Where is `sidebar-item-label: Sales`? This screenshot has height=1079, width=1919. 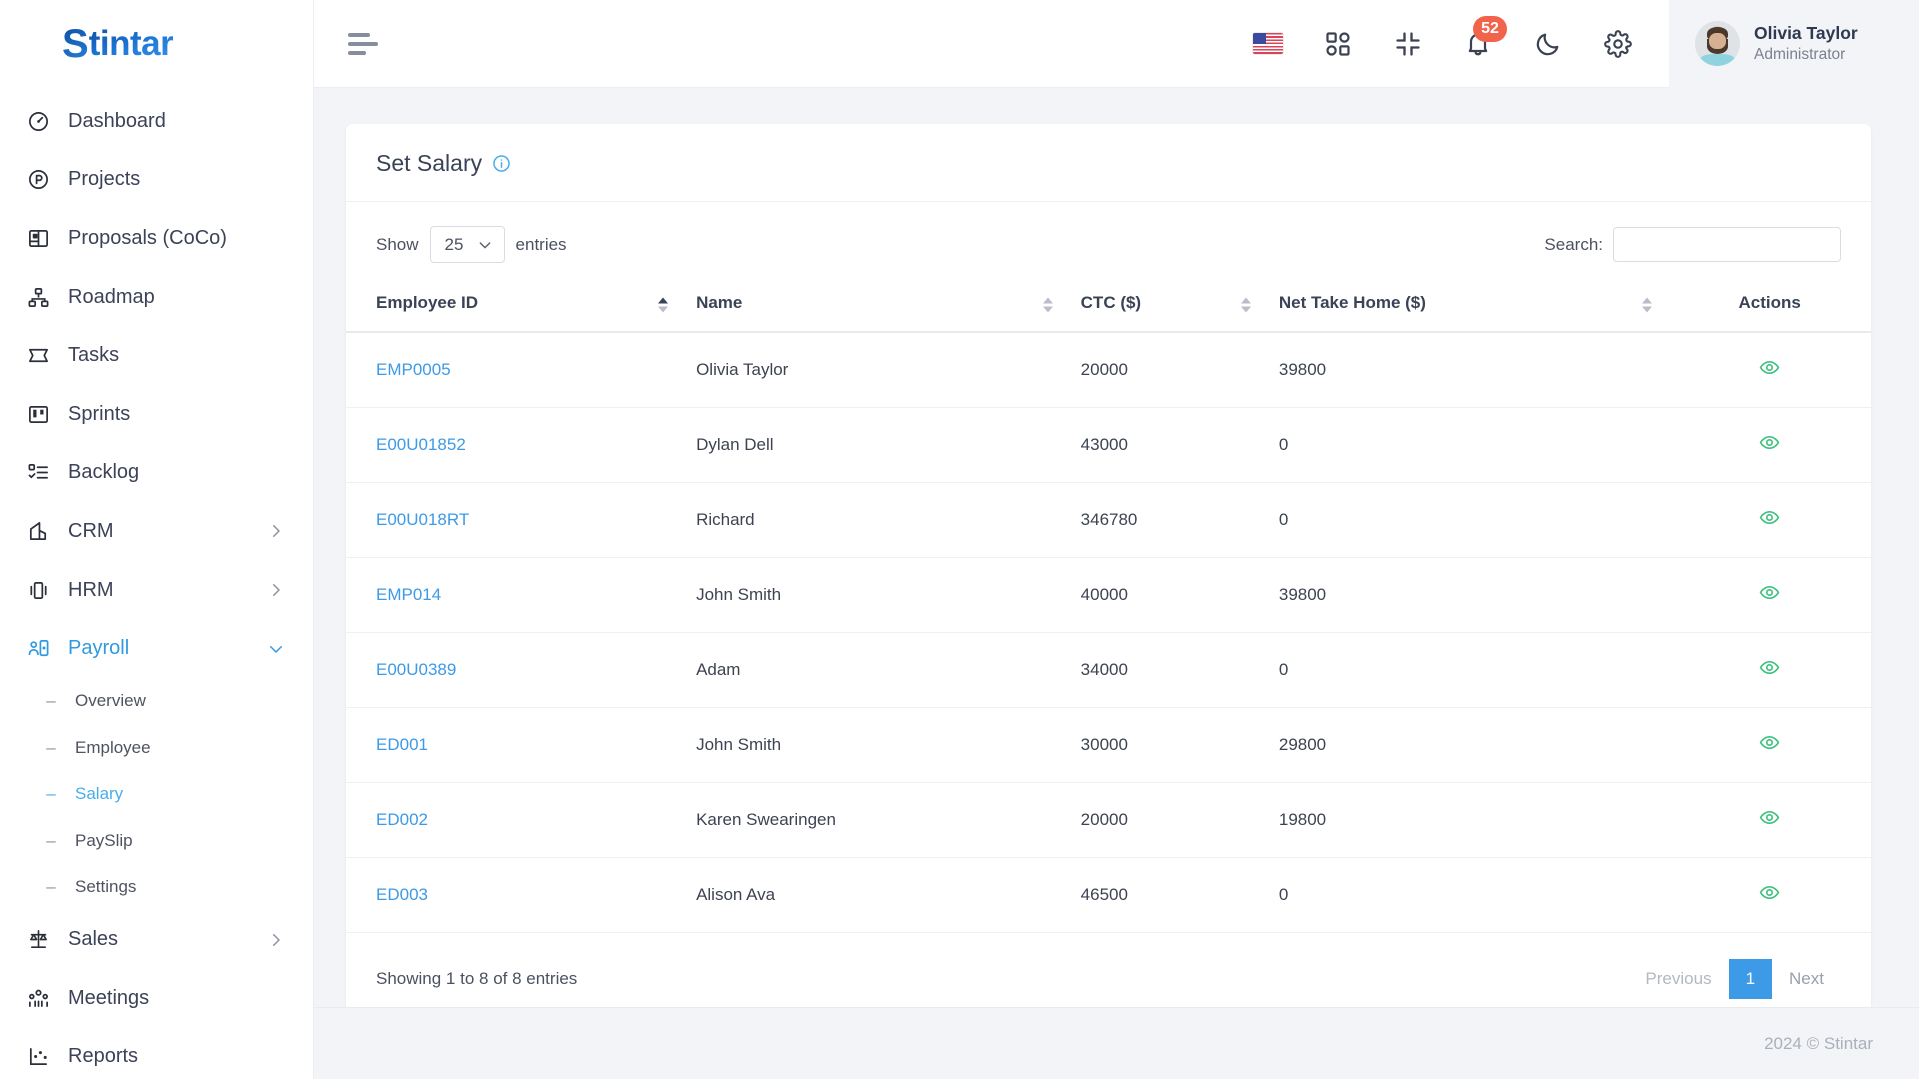 sidebar-item-label: Sales is located at coordinates (93, 939).